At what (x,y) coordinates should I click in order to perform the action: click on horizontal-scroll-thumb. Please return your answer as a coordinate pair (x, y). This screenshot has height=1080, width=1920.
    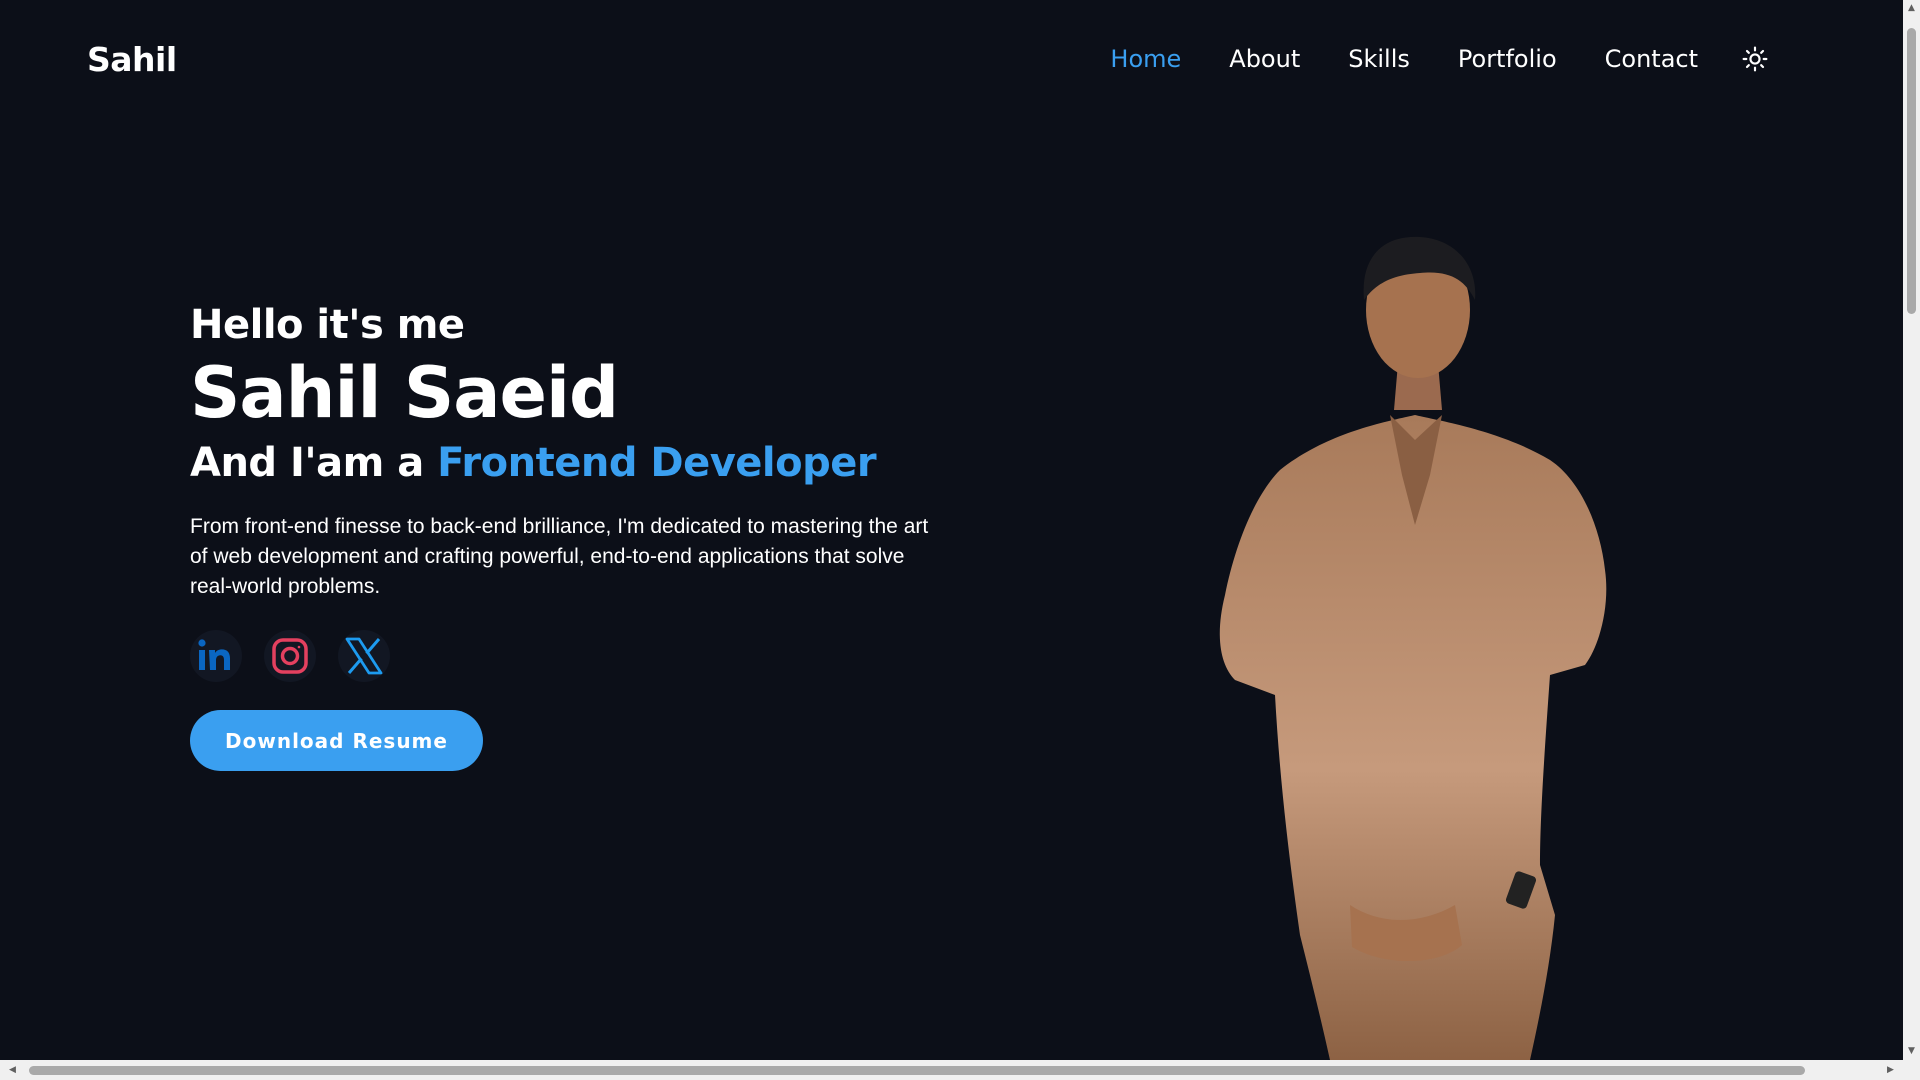
    Looking at the image, I should click on (917, 1070).